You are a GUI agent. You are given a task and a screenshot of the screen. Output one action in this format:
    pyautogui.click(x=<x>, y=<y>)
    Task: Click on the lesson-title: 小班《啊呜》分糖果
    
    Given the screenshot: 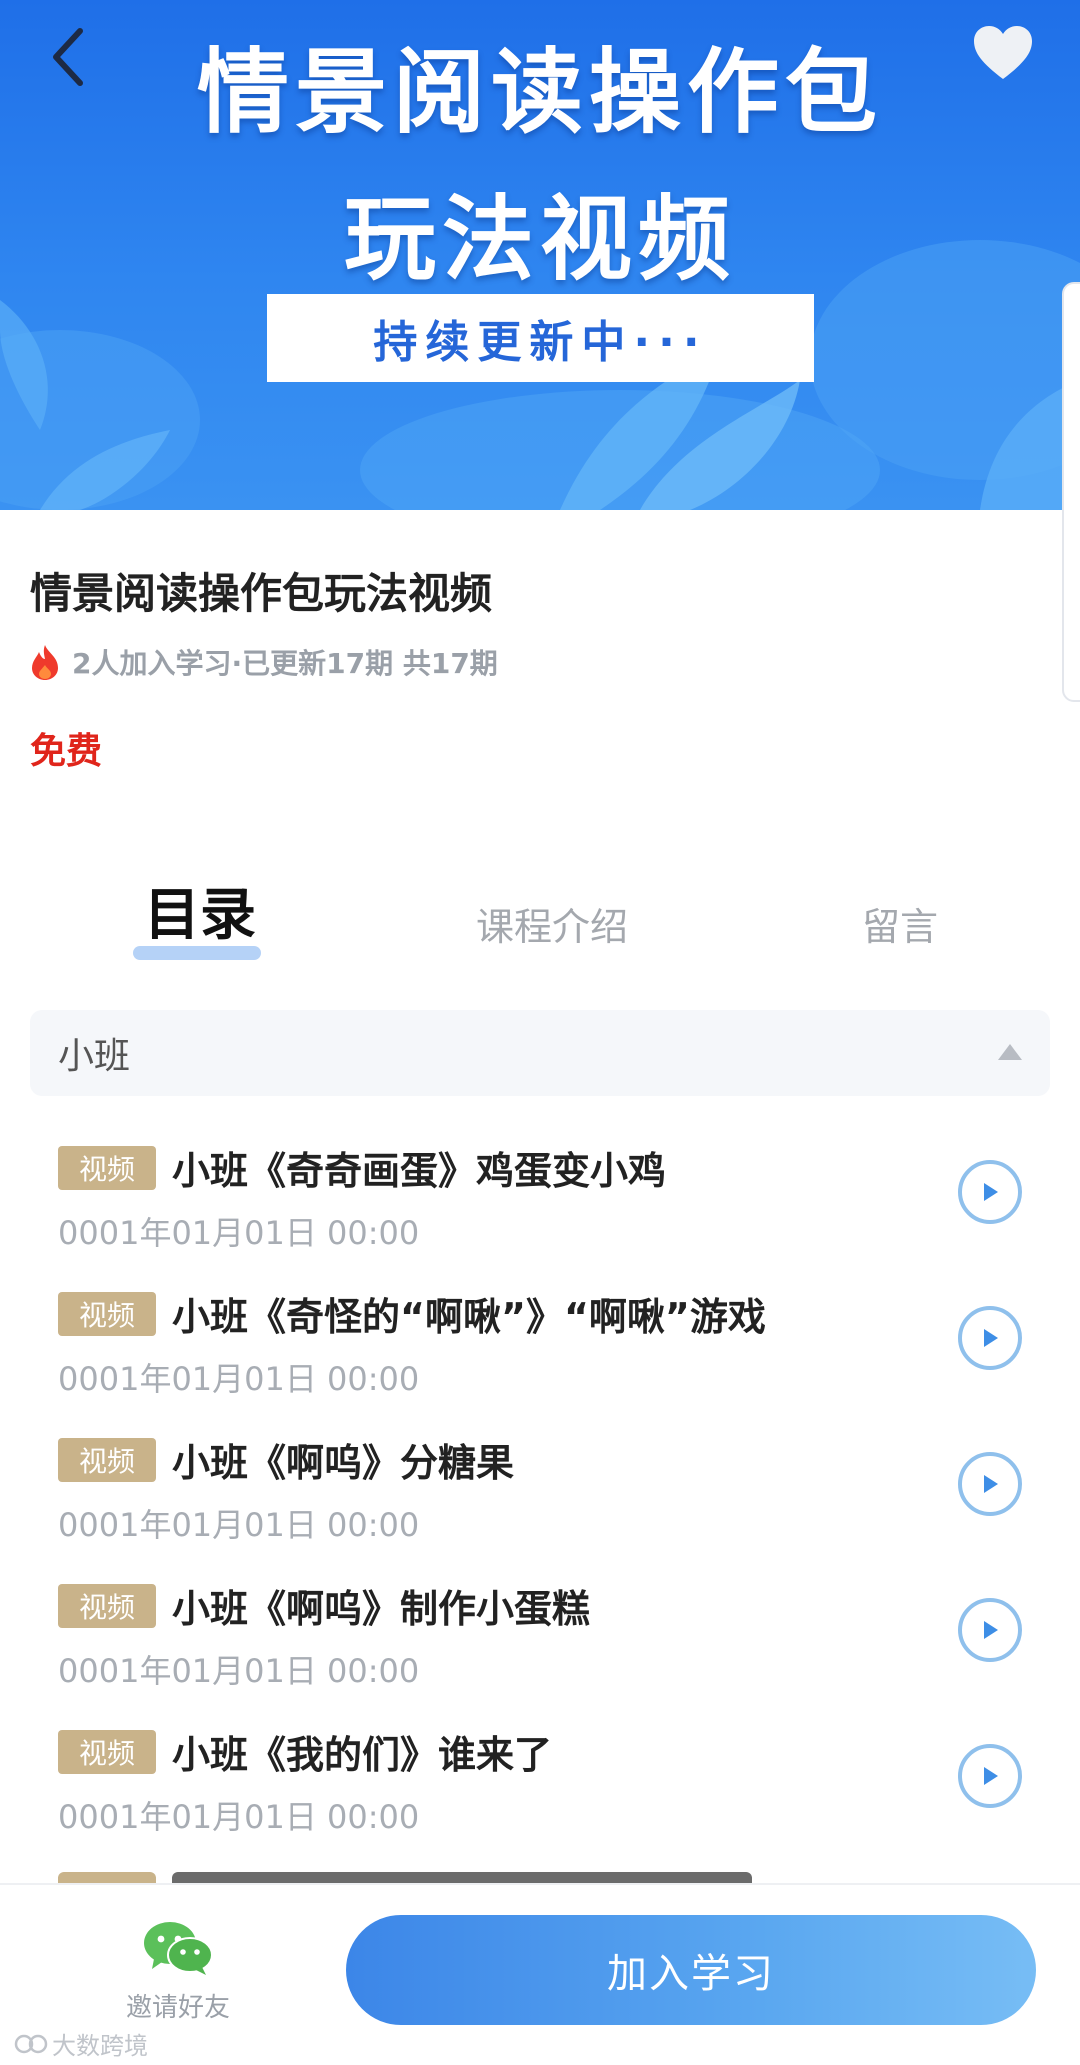 What is the action you would take?
    pyautogui.click(x=343, y=1463)
    